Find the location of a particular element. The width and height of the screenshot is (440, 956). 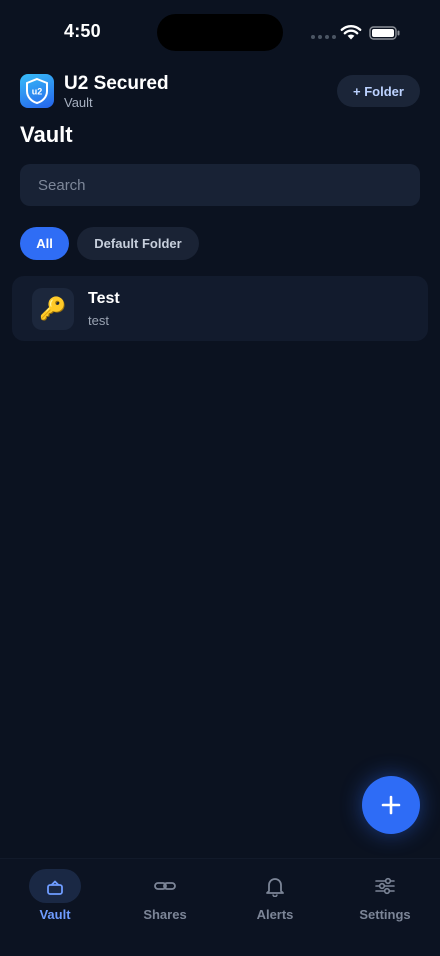

logo-text: u2 is located at coordinates (37, 92).